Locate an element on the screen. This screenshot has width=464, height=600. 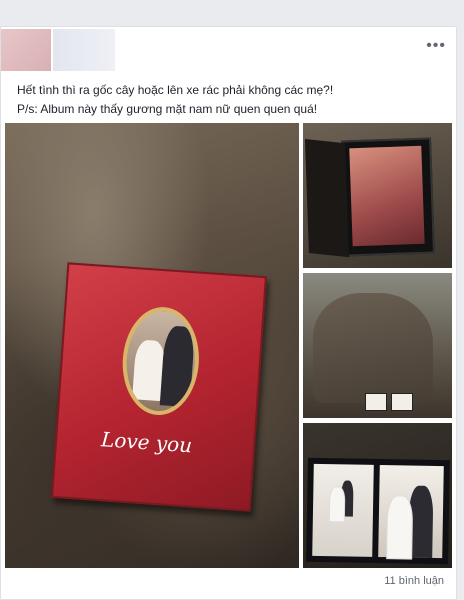
tree-trunk is located at coordinates (373, 348).